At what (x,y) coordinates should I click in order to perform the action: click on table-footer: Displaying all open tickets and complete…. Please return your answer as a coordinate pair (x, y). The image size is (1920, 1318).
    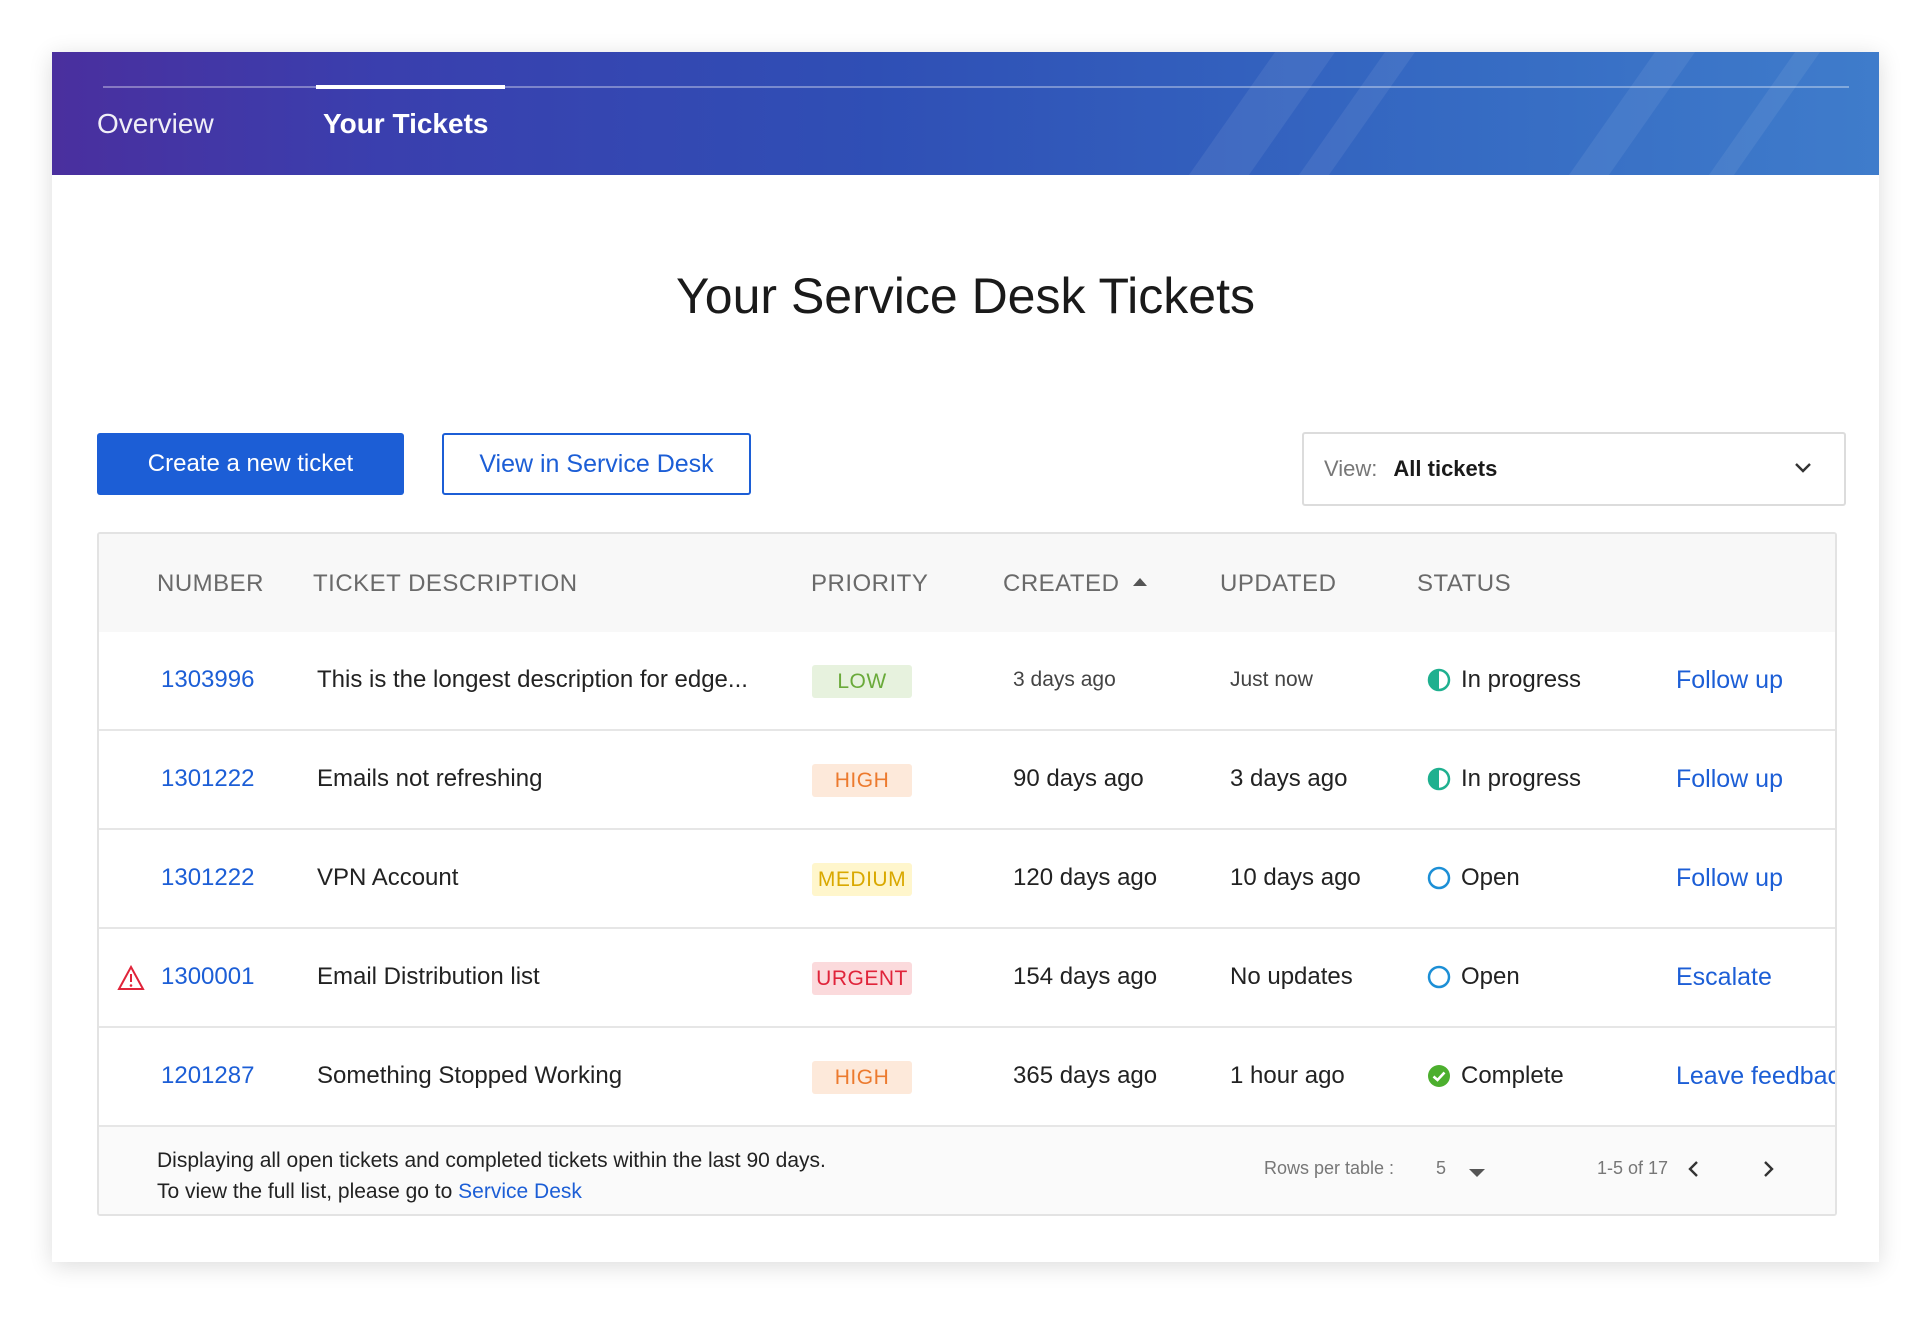
    Looking at the image, I should click on (967, 1170).